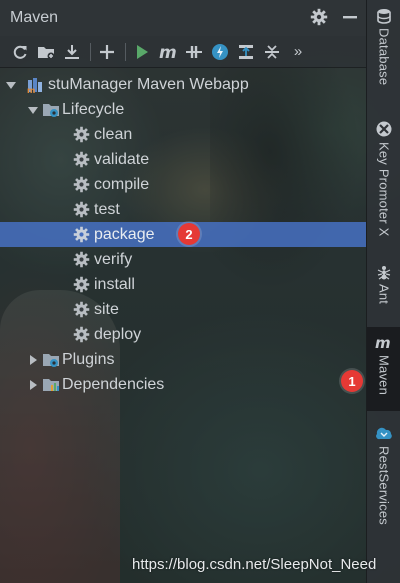  I want to click on plus-icon, so click(107, 52).